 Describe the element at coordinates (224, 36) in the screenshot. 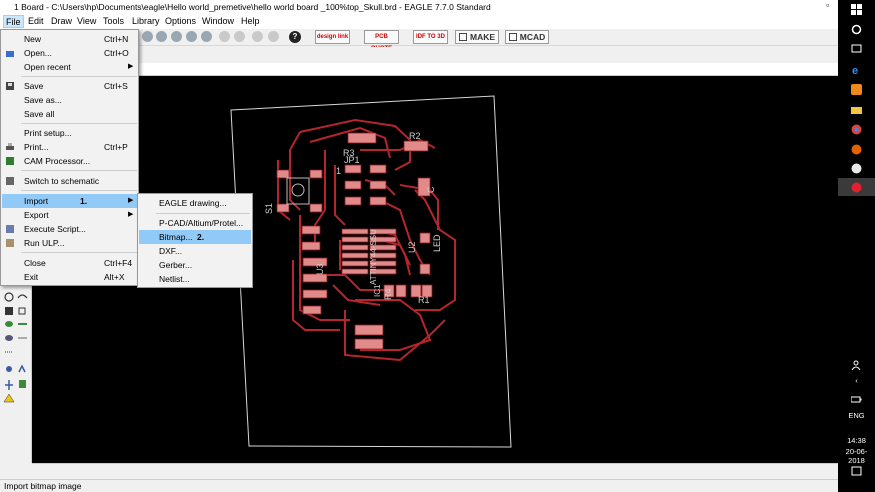

I see `undo-icon` at that location.